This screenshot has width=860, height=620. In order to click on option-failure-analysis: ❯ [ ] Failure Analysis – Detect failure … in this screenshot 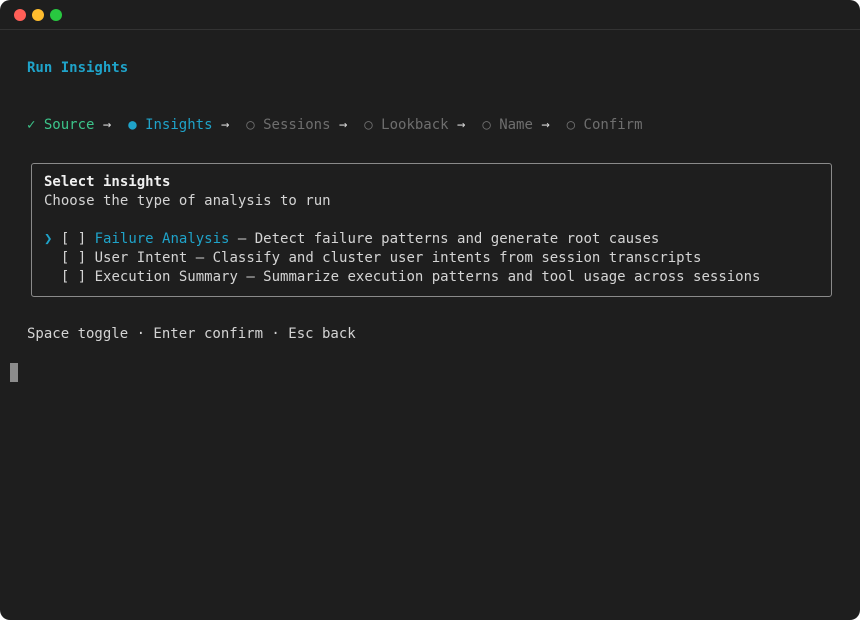, I will do `click(351, 239)`.